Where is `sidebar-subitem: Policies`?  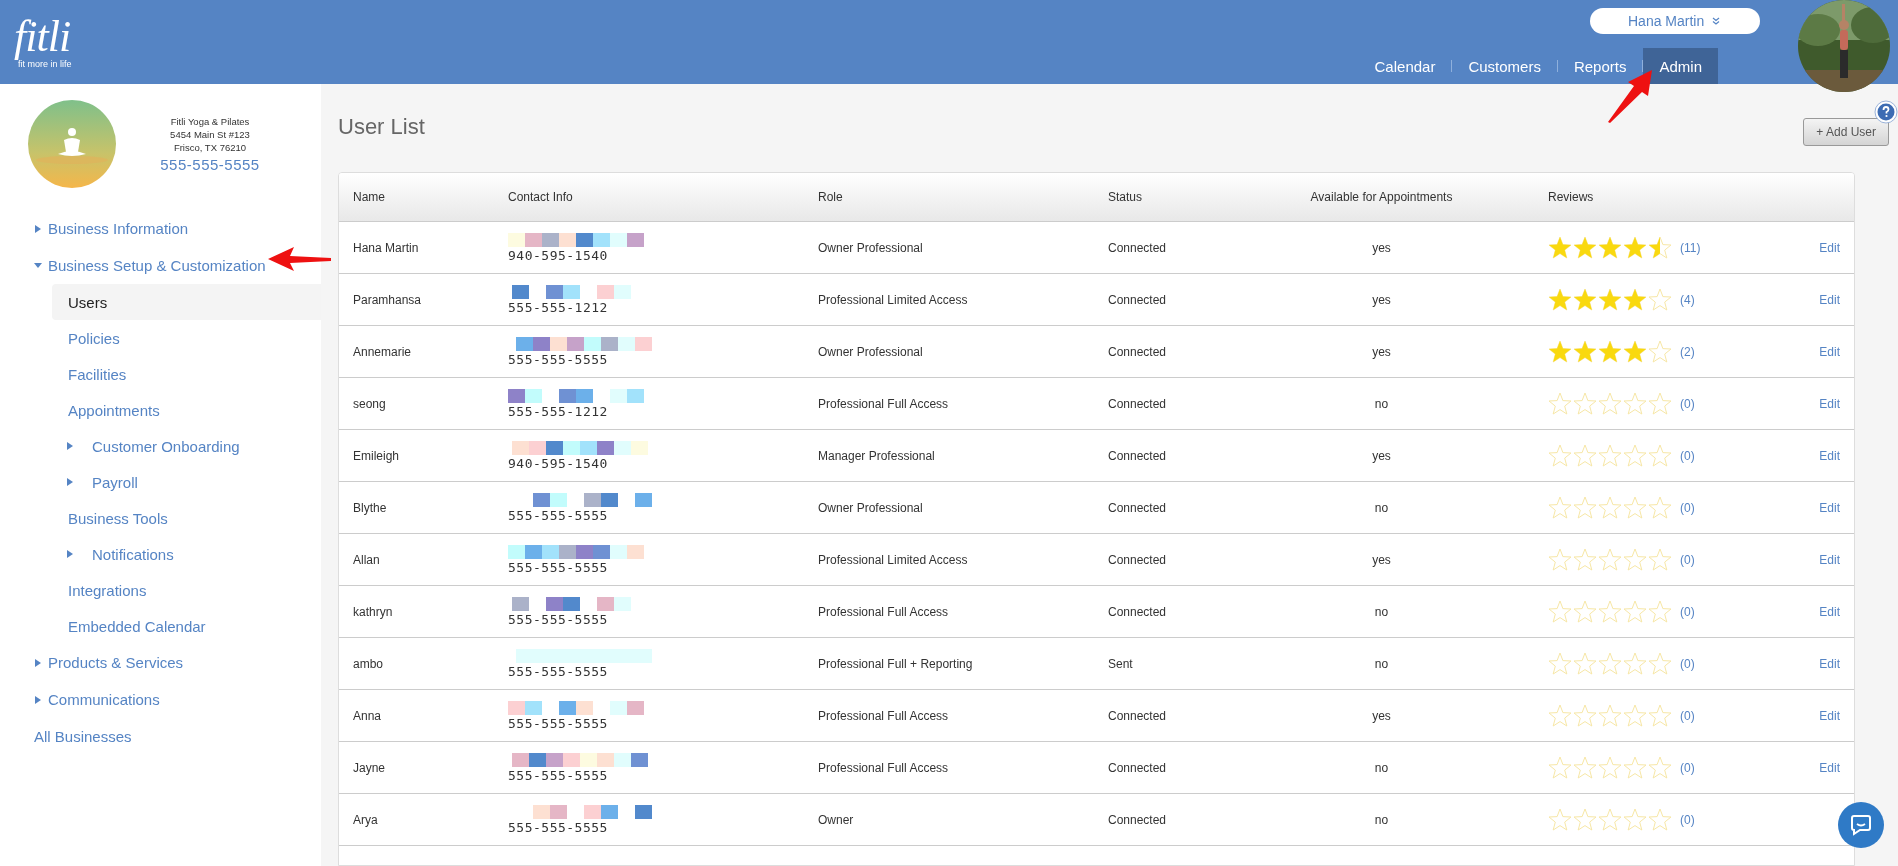
sidebar-subitem: Policies is located at coordinates (186, 338).